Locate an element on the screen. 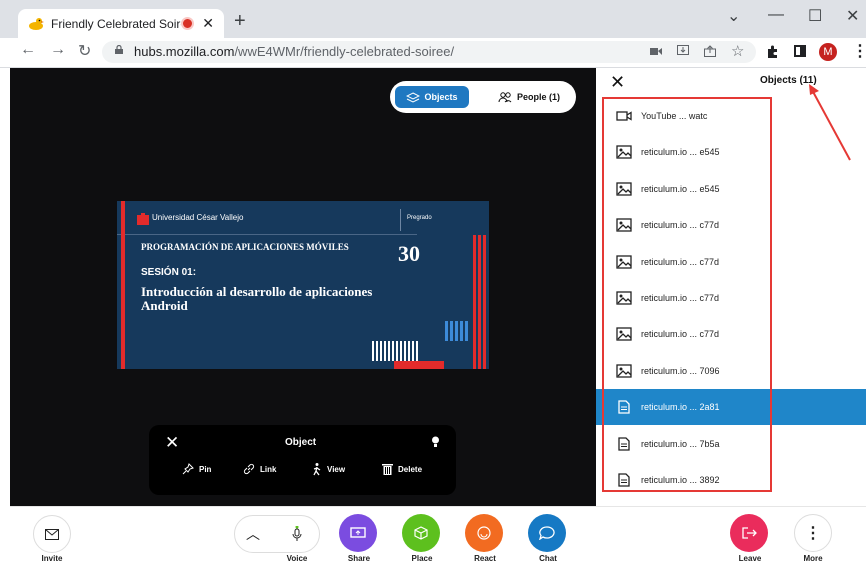 This screenshot has width=866, height=573. browser-menu-icon: ⋮ is located at coordinates (859, 51).